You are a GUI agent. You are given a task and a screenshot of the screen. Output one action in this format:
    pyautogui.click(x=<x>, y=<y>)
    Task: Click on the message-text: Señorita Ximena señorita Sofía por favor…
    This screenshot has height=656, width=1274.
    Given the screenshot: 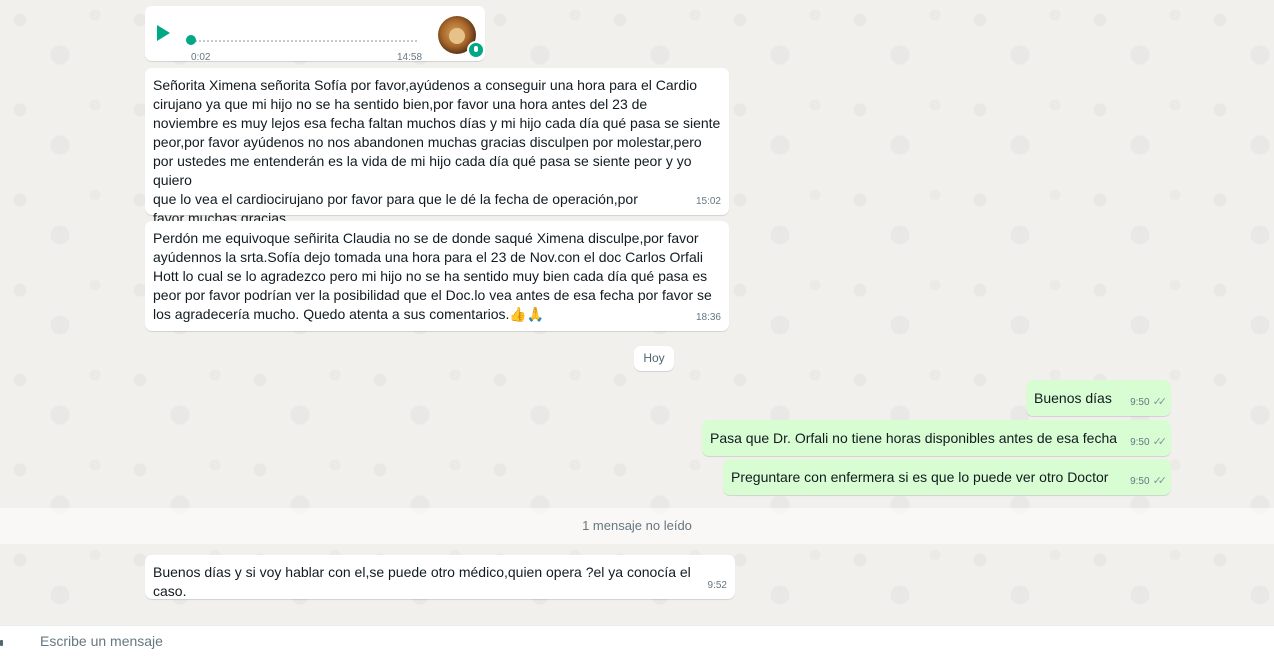 What is the action you would take?
    pyautogui.click(x=437, y=151)
    